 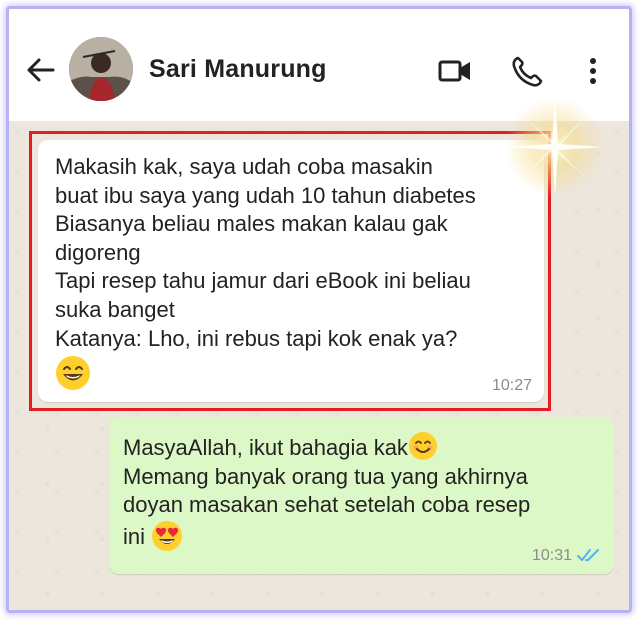 What do you see at coordinates (588, 555) in the screenshot?
I see `read-double-check-icon` at bounding box center [588, 555].